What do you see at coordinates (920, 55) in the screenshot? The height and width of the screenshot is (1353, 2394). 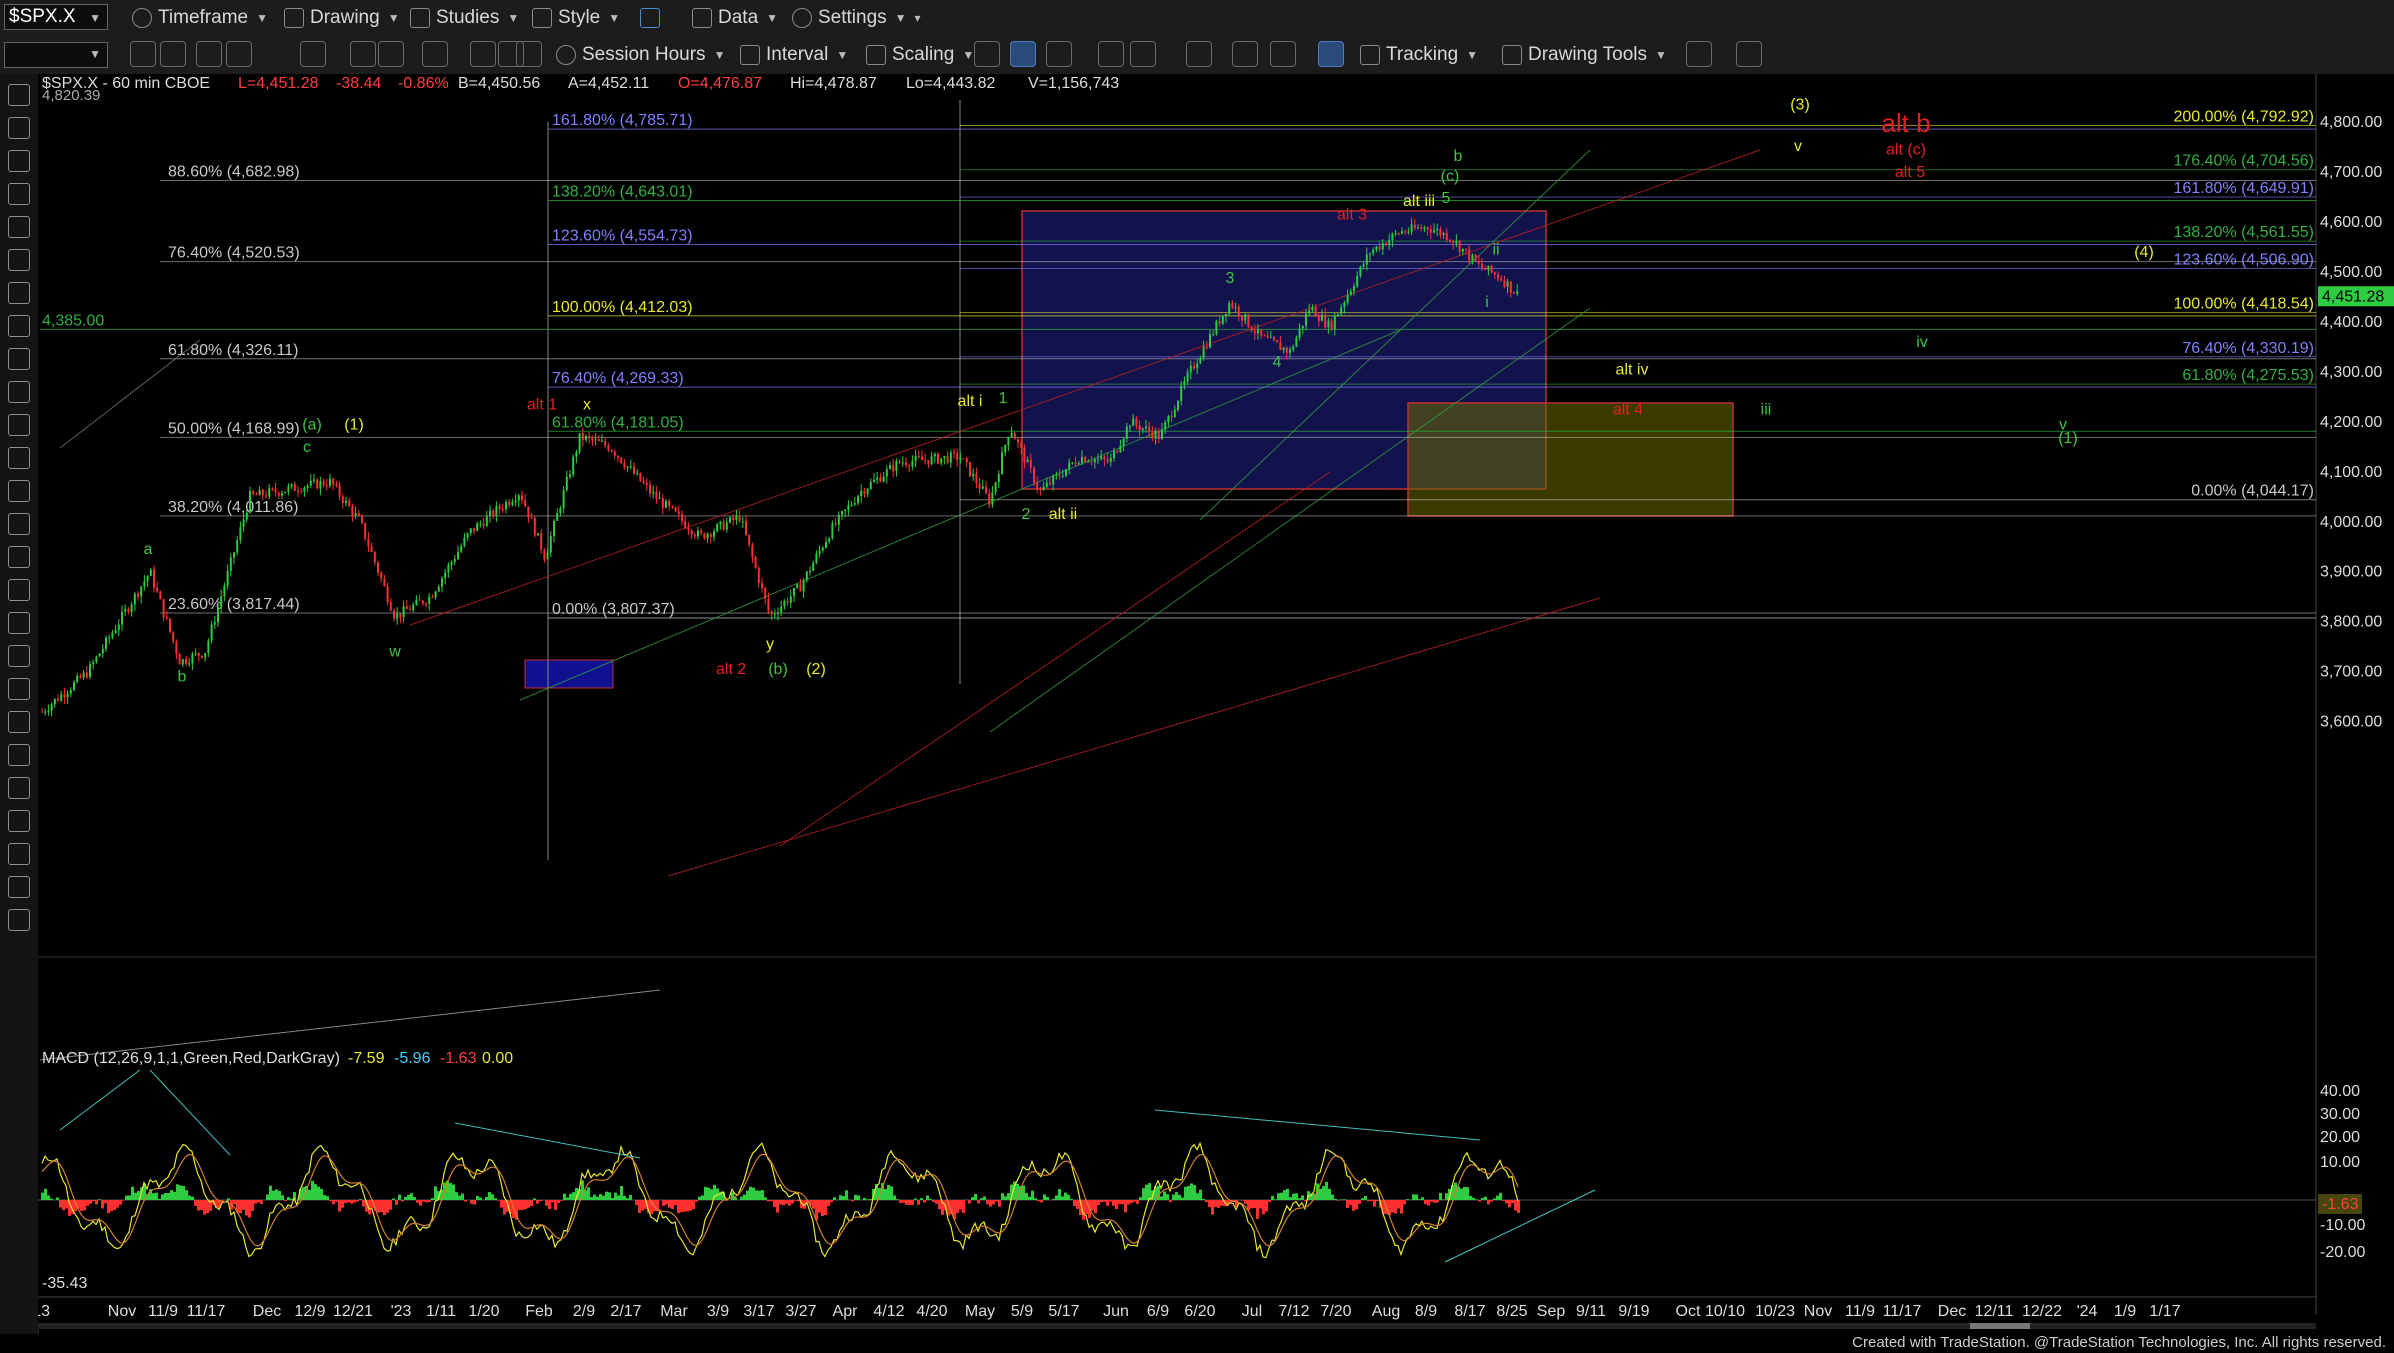 I see `scaling-menu: Scaling ▼` at bounding box center [920, 55].